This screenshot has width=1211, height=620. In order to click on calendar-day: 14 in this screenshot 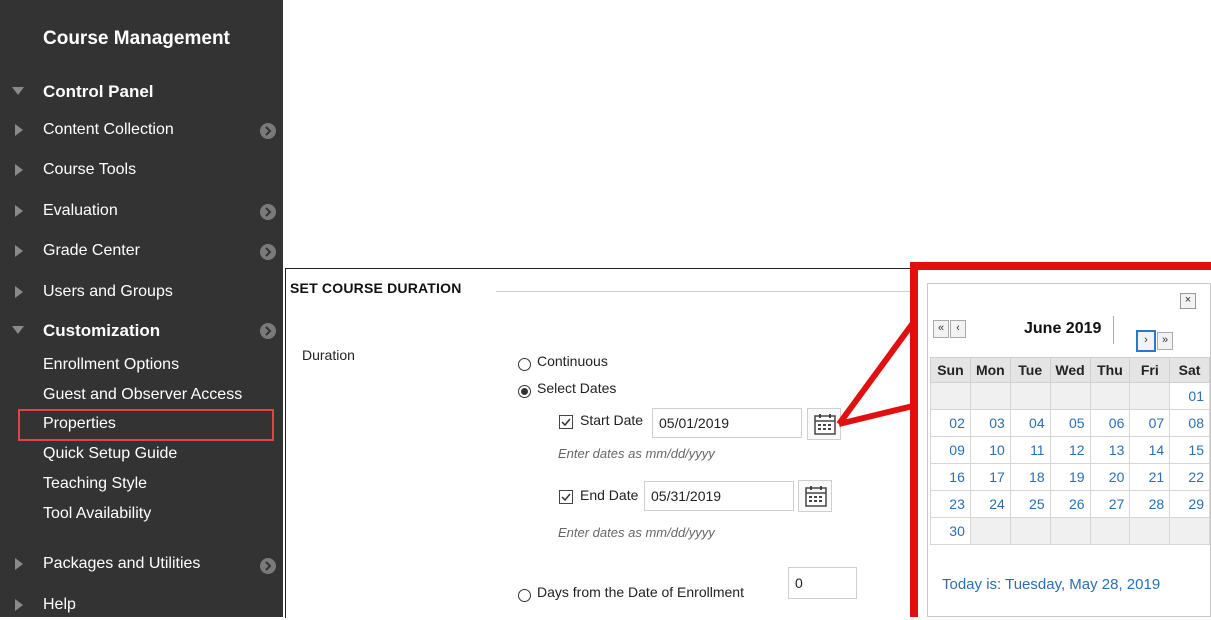, I will do `click(1150, 450)`.